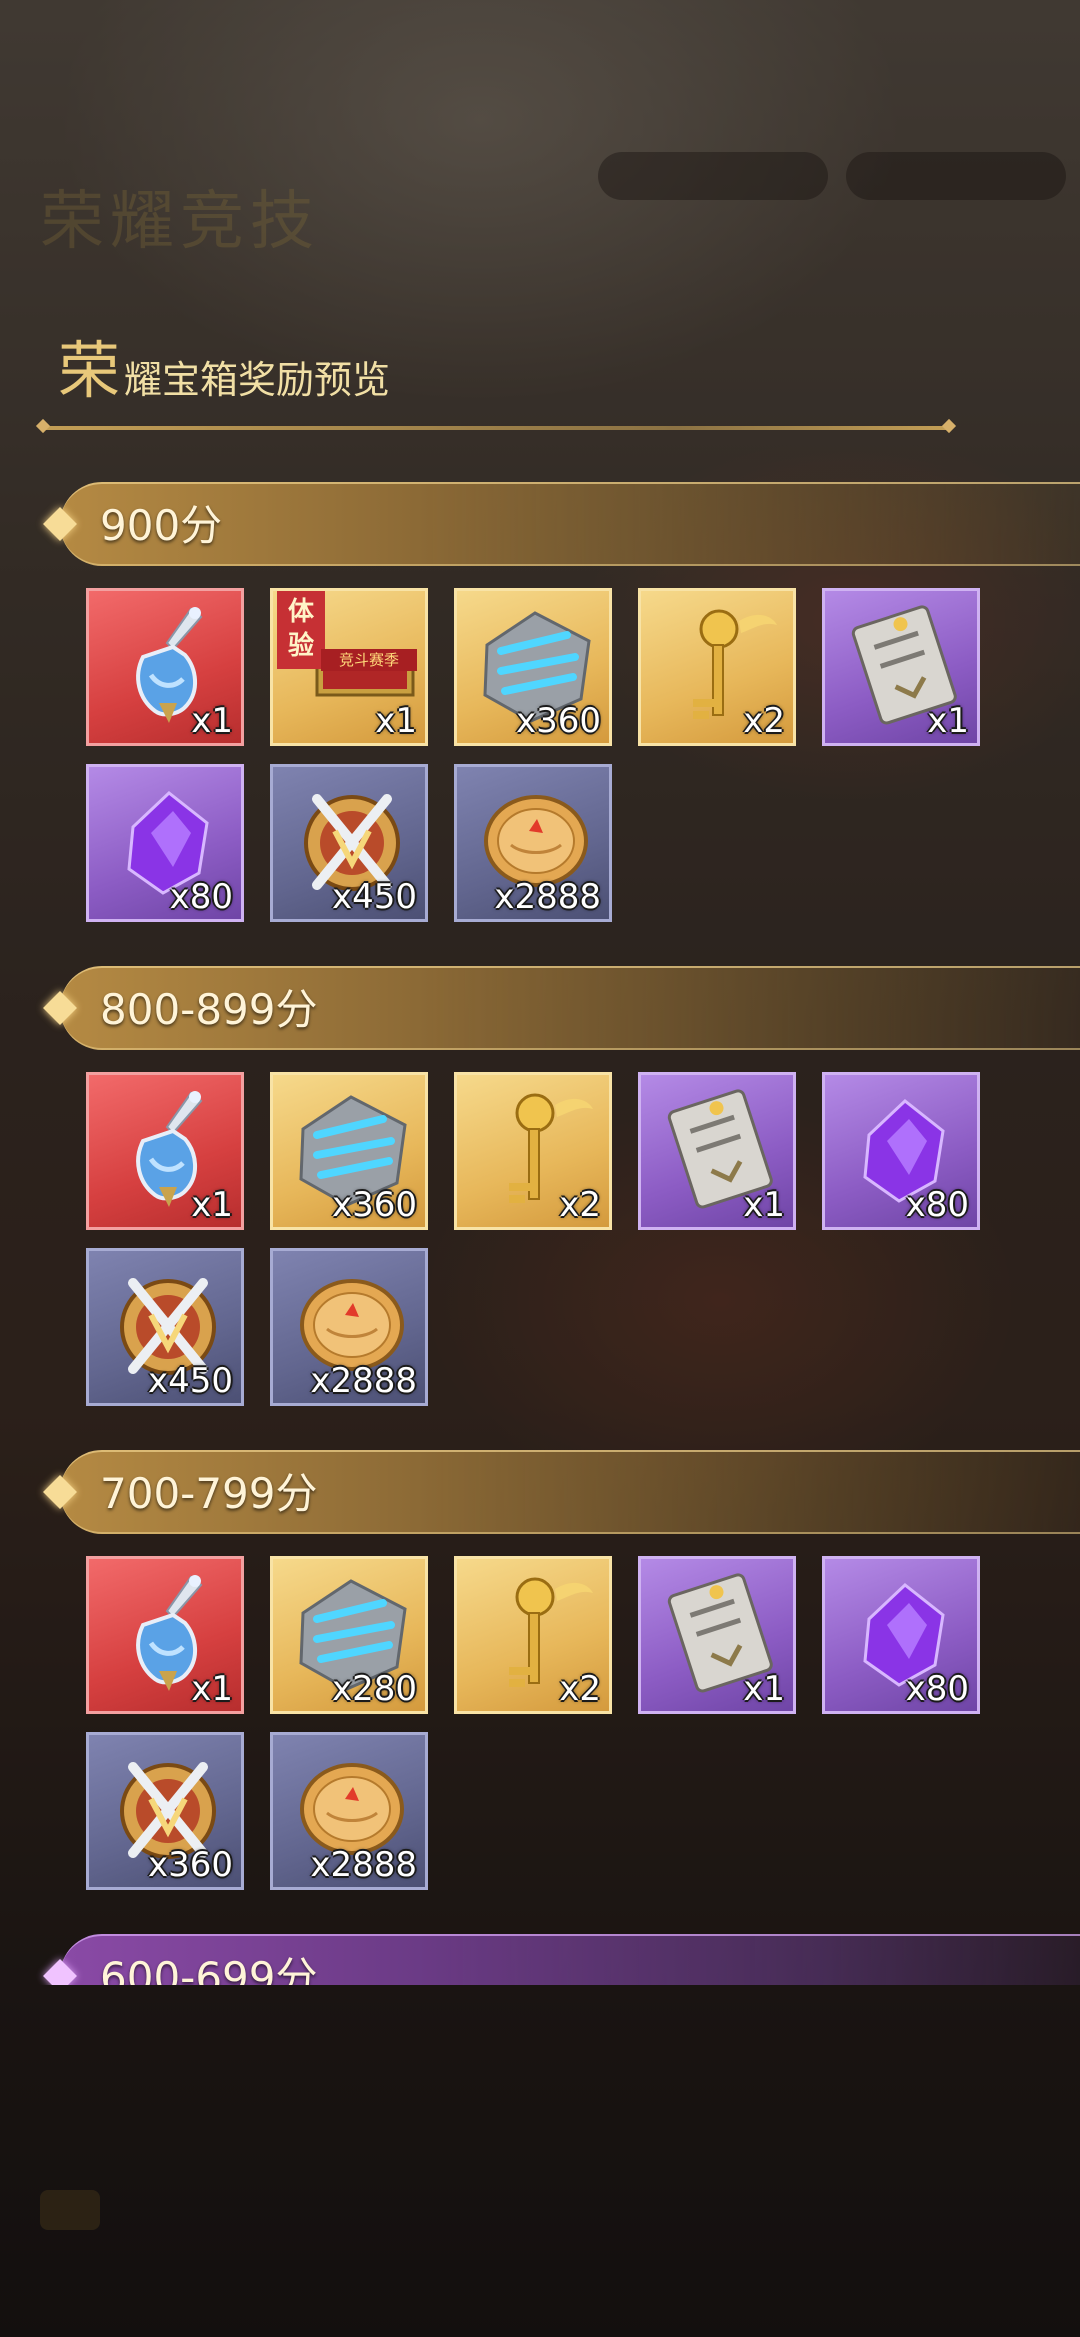 This screenshot has width=1080, height=2337. I want to click on reward-item: 体验 竞斗赛季 x1, so click(349, 667).